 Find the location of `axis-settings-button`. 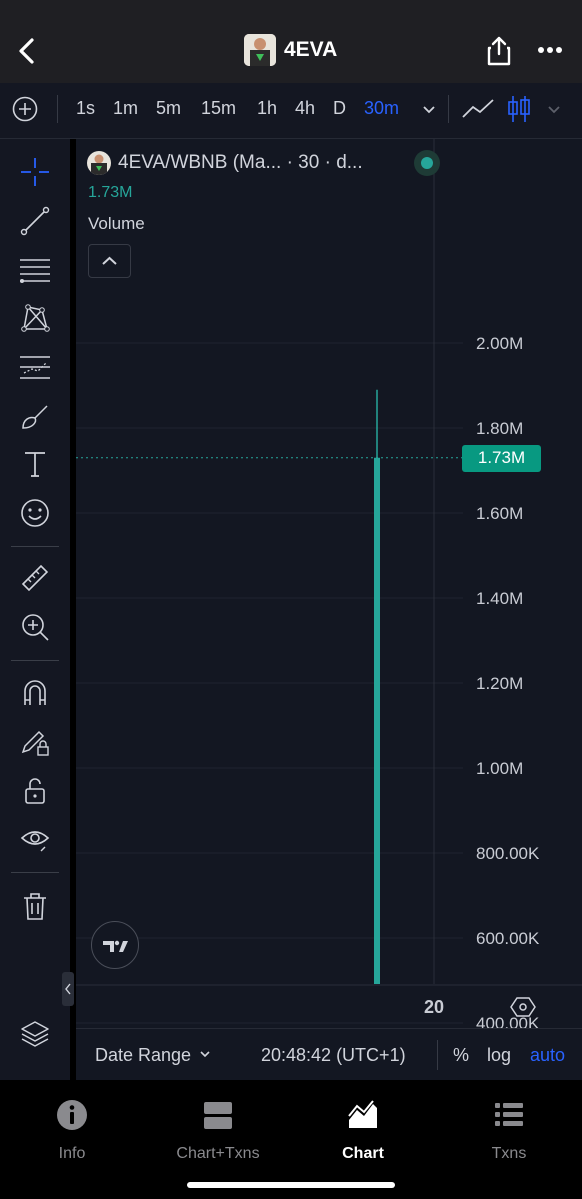

axis-settings-button is located at coordinates (523, 1007).